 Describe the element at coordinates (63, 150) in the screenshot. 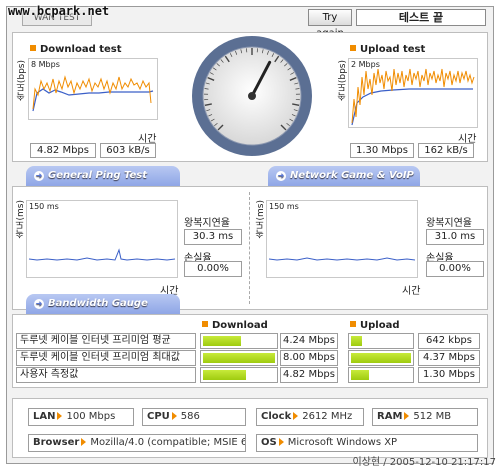

I see `download-mbps-value: 4.82 Mbps` at that location.